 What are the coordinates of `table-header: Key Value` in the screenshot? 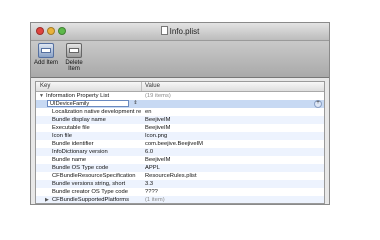 It's located at (180, 87).